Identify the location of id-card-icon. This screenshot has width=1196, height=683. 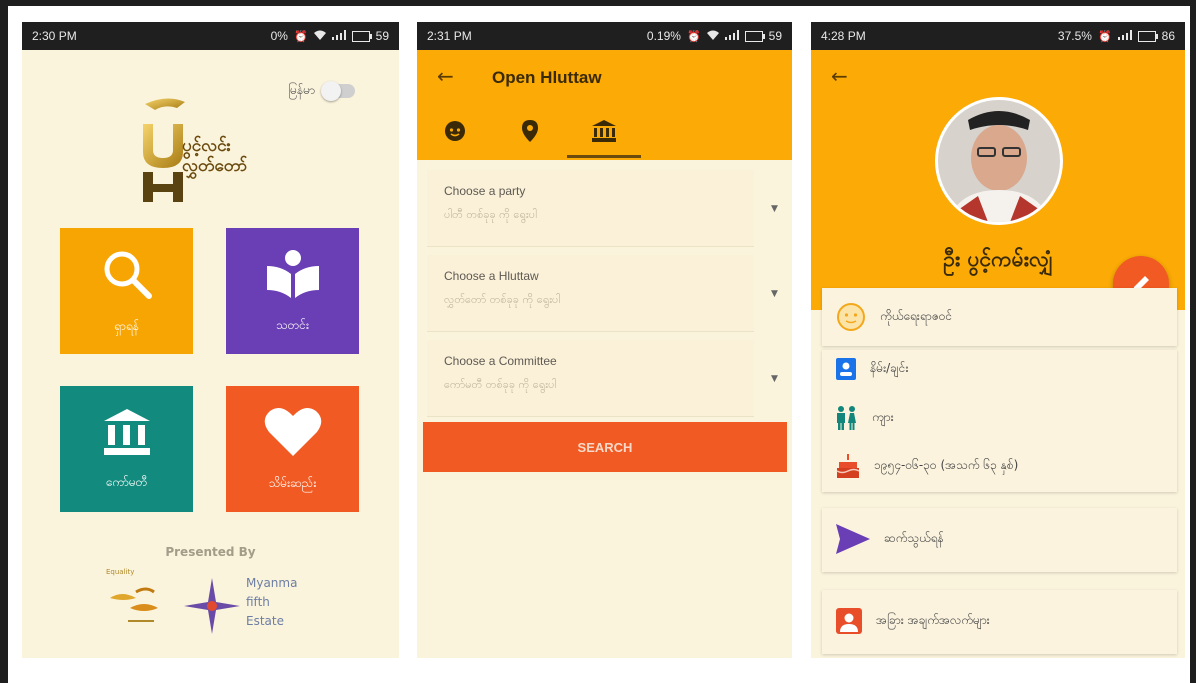
(846, 369).